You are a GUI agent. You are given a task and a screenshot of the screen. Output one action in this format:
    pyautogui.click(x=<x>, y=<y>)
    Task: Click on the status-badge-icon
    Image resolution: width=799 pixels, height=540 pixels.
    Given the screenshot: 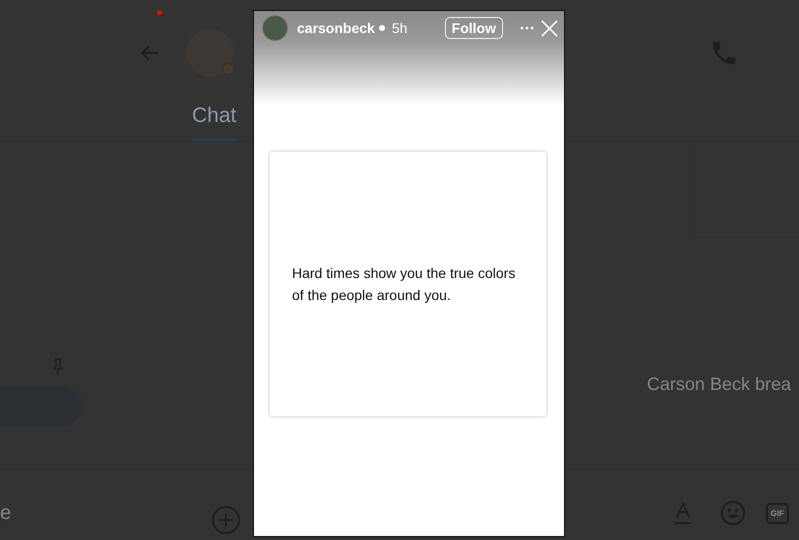 What is the action you would take?
    pyautogui.click(x=228, y=69)
    